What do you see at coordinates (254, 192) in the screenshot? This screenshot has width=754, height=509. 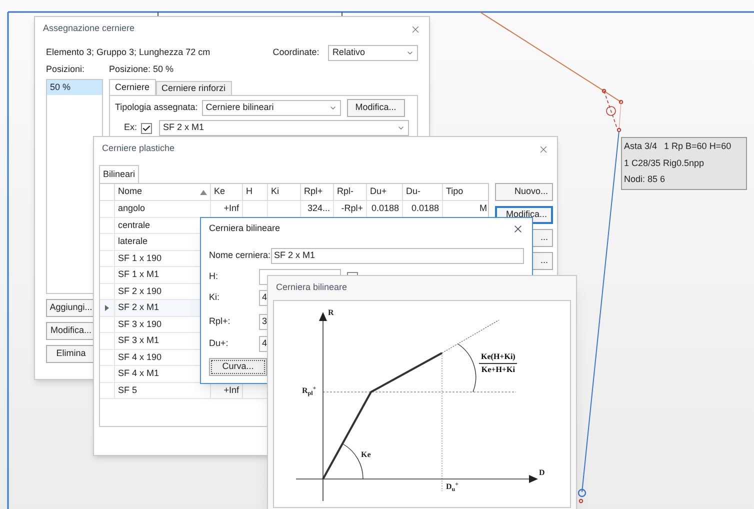 I see `column-header: H` at bounding box center [254, 192].